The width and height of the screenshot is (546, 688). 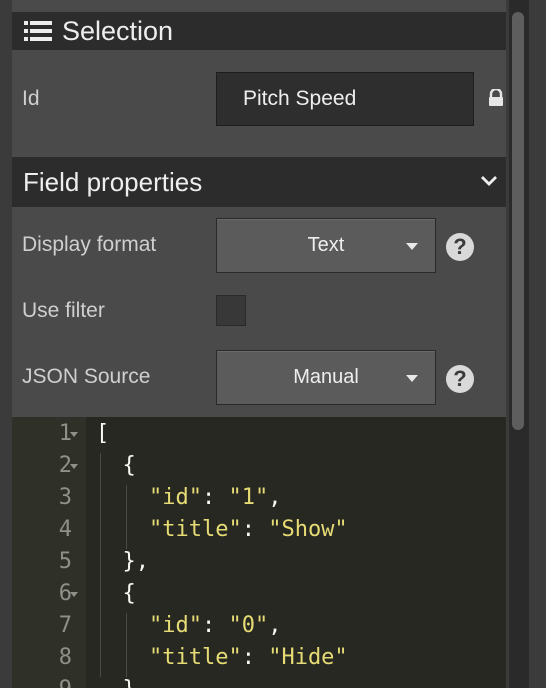 What do you see at coordinates (122, 561) in the screenshot?
I see `code-line: },` at bounding box center [122, 561].